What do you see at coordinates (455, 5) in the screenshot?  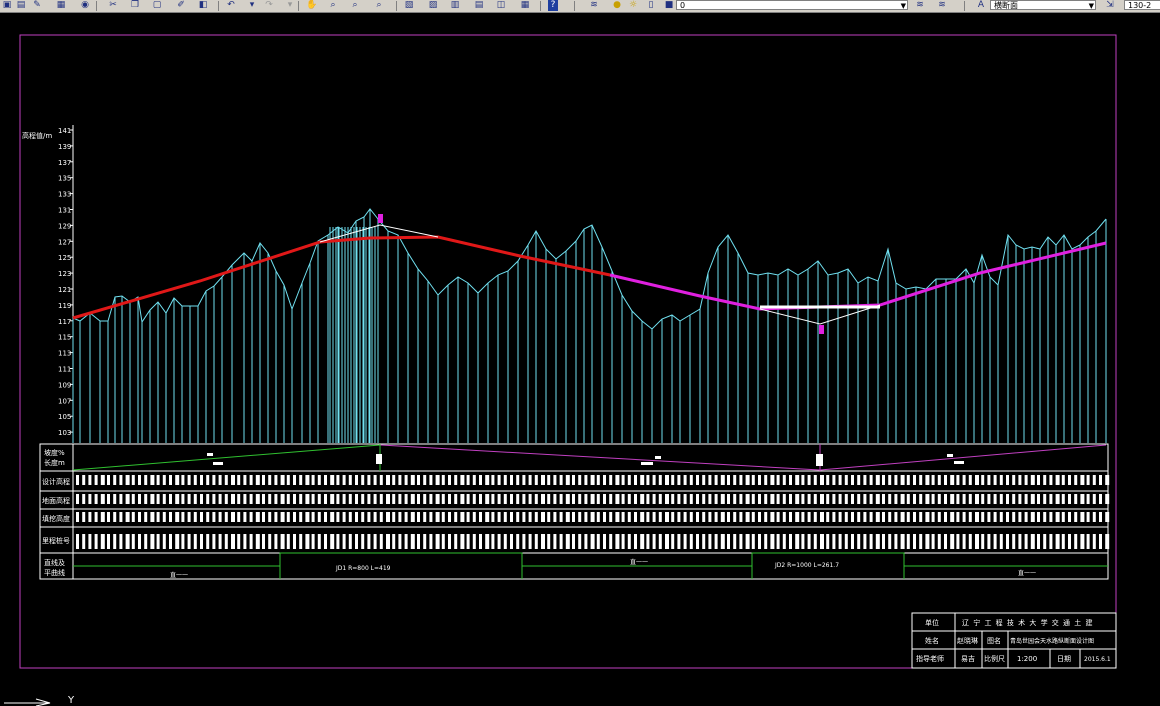 I see `tool-palettes-icon: ▥` at bounding box center [455, 5].